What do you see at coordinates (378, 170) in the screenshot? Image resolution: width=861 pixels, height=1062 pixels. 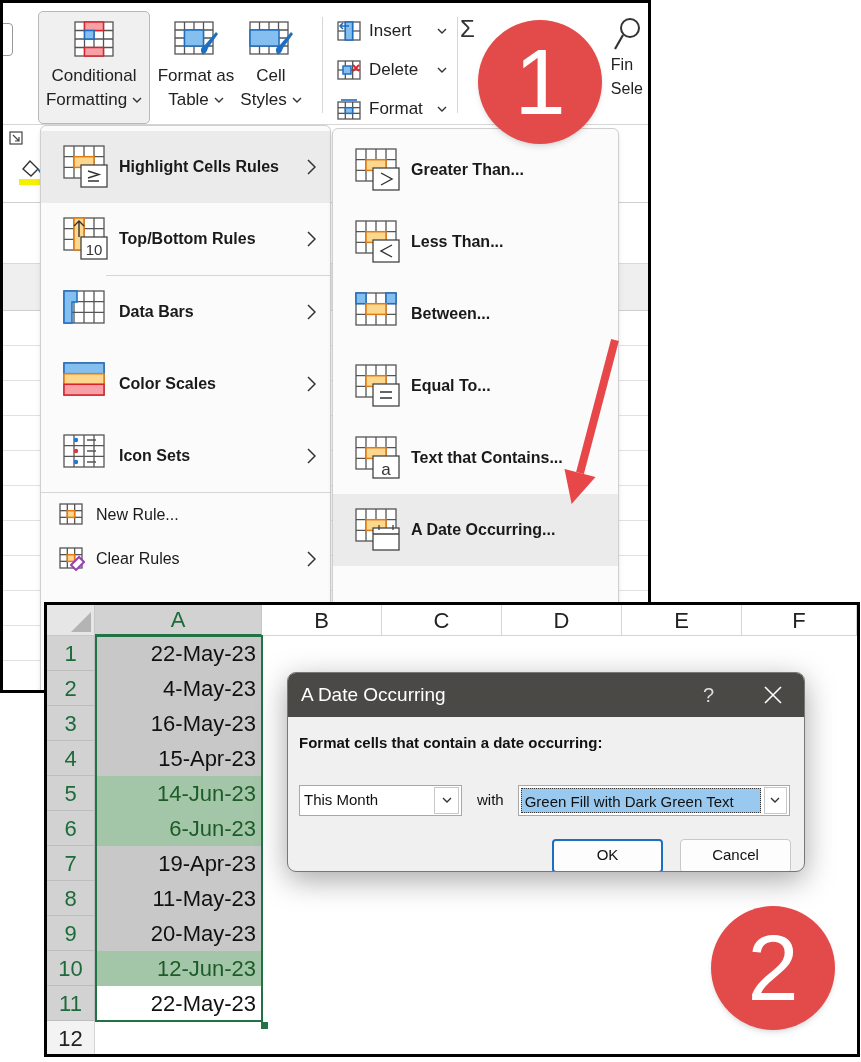 I see `greater-than-icon` at bounding box center [378, 170].